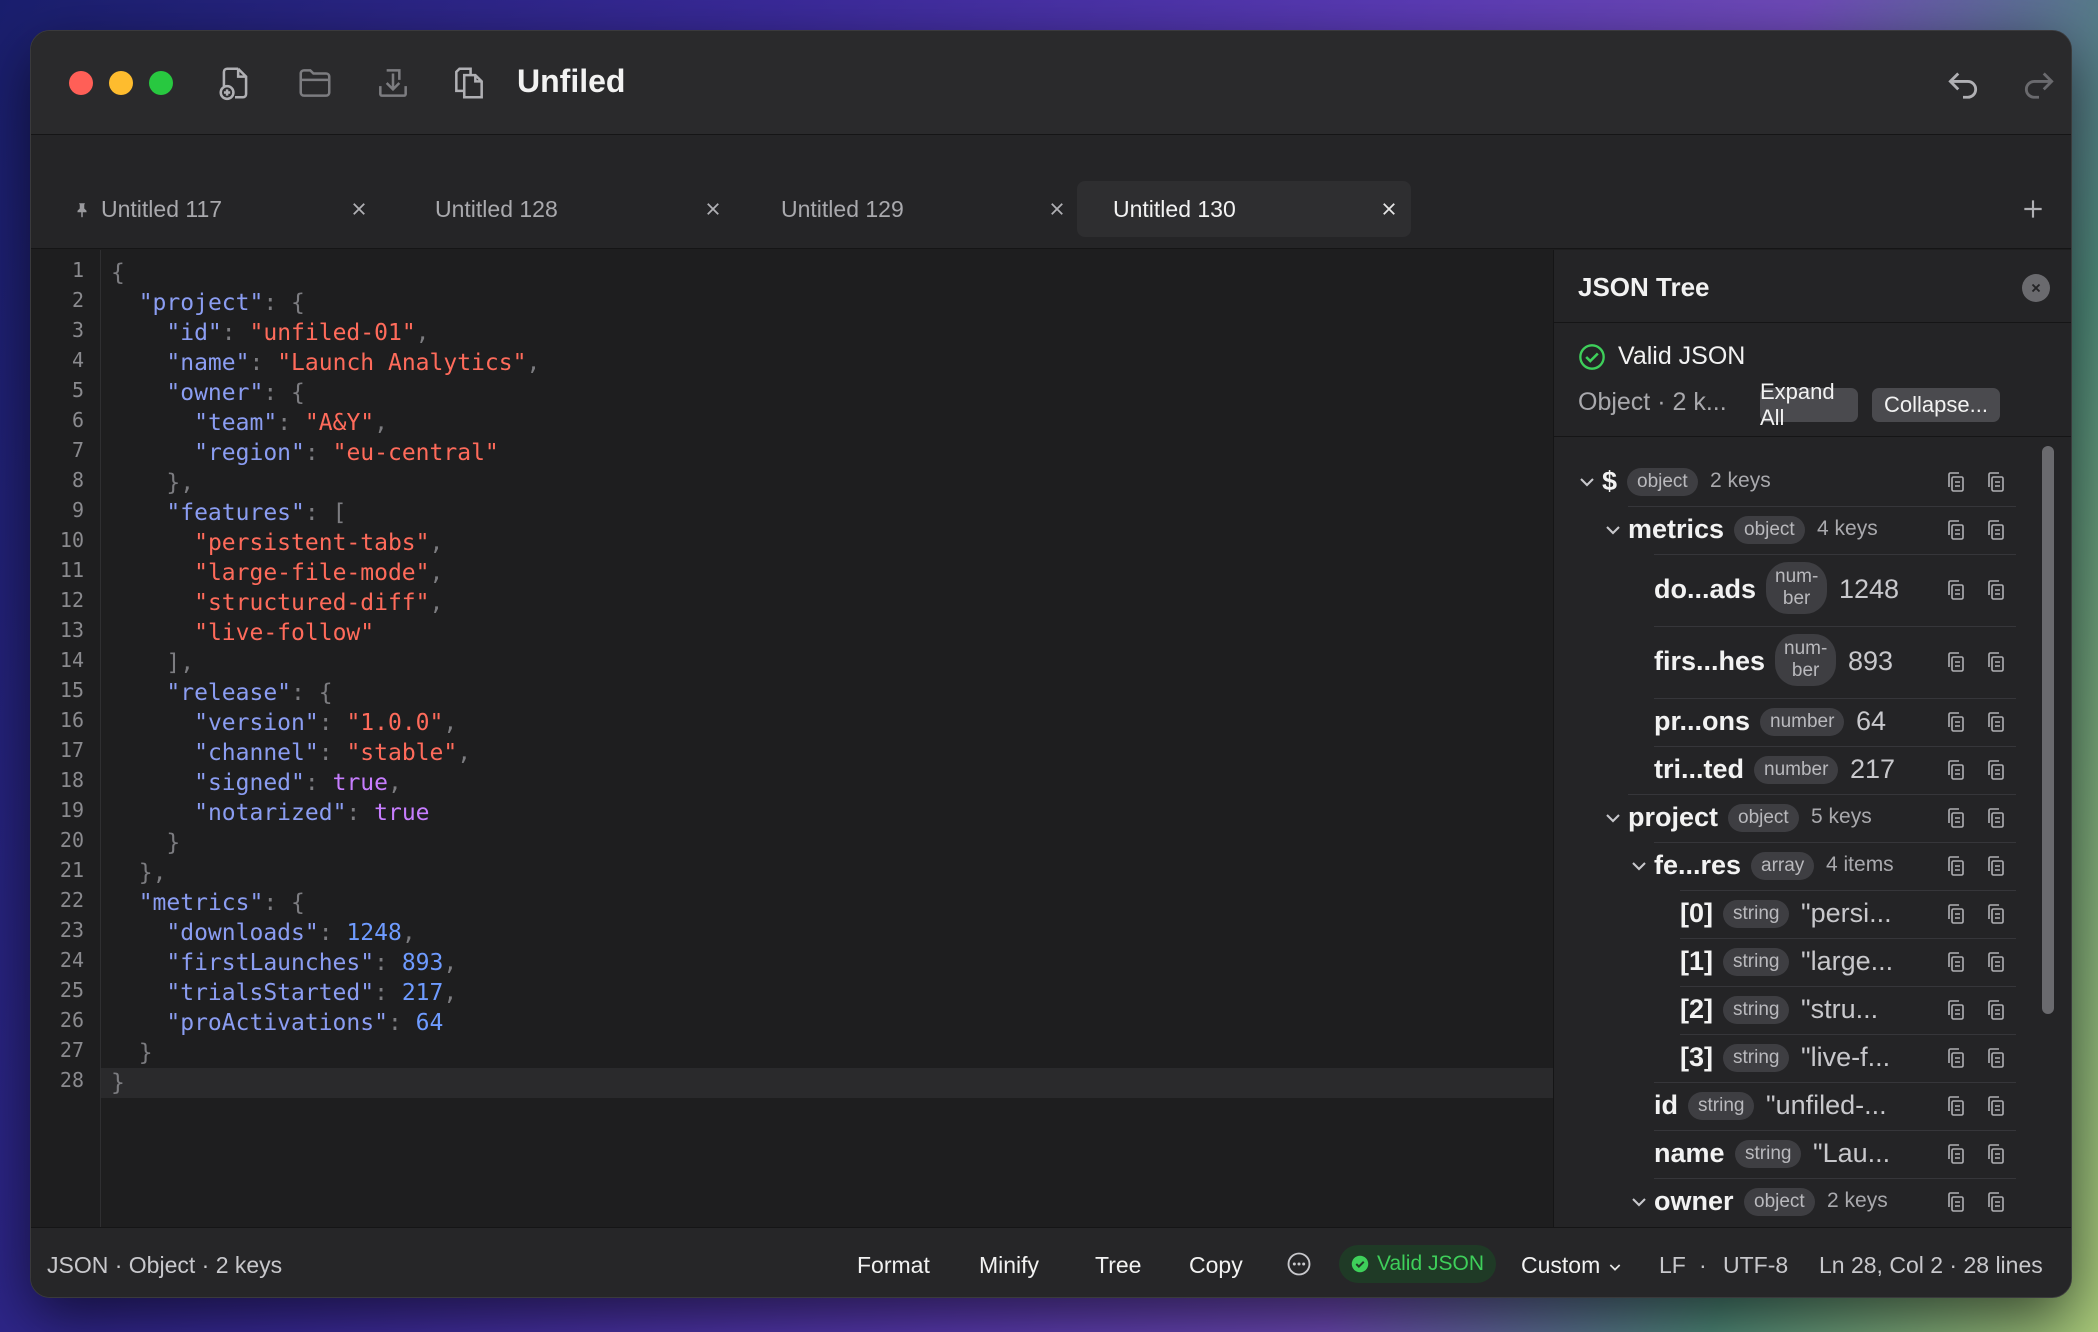 The width and height of the screenshot is (2098, 1332). I want to click on tree-key: [3], so click(1696, 1057).